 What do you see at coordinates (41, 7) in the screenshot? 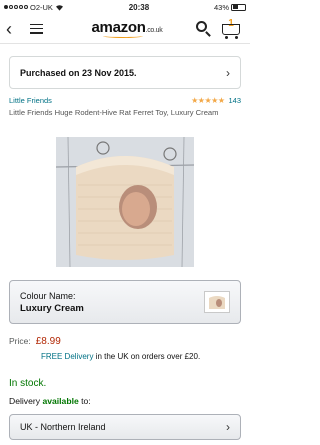
I see `carrier-name: O2-UK` at bounding box center [41, 7].